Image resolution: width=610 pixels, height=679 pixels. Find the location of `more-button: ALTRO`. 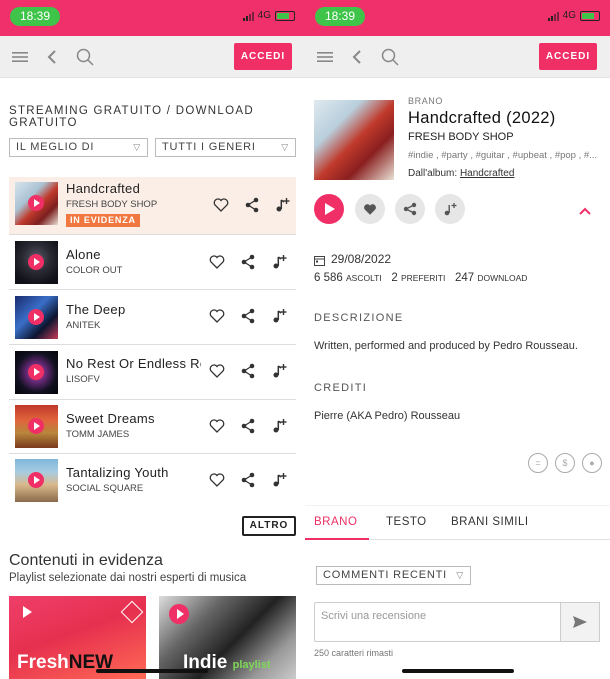

more-button: ALTRO is located at coordinates (269, 526).